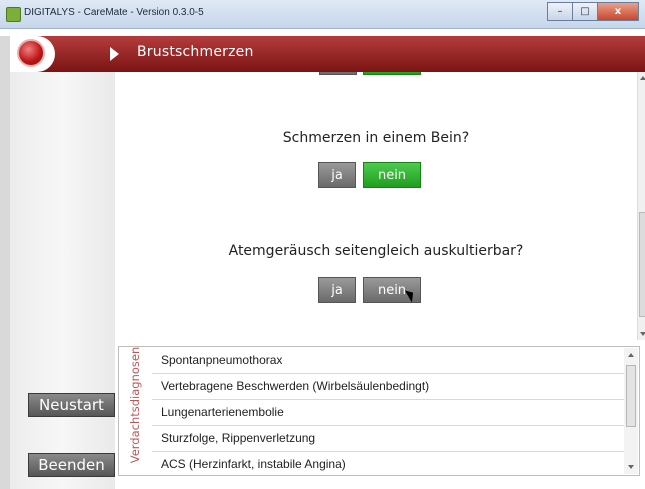 This screenshot has width=645, height=489. I want to click on header-bar, so click(327, 54).